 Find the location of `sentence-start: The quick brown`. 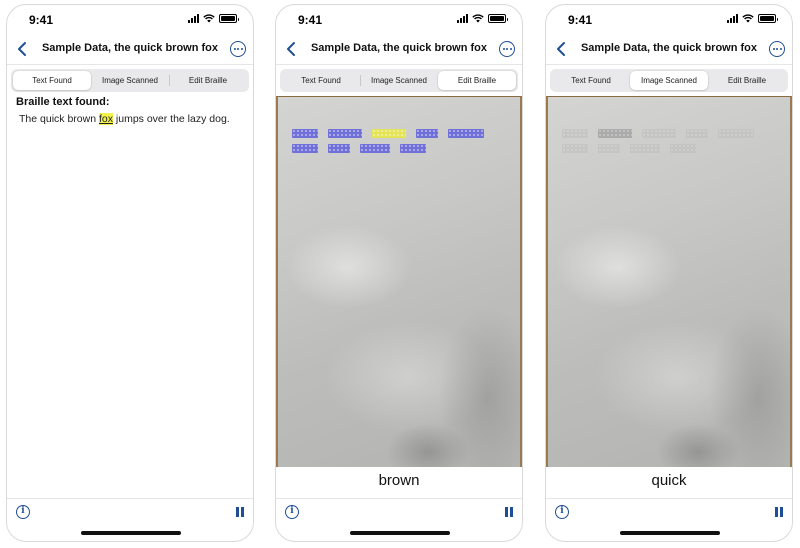

sentence-start: The quick brown is located at coordinates (59, 119).